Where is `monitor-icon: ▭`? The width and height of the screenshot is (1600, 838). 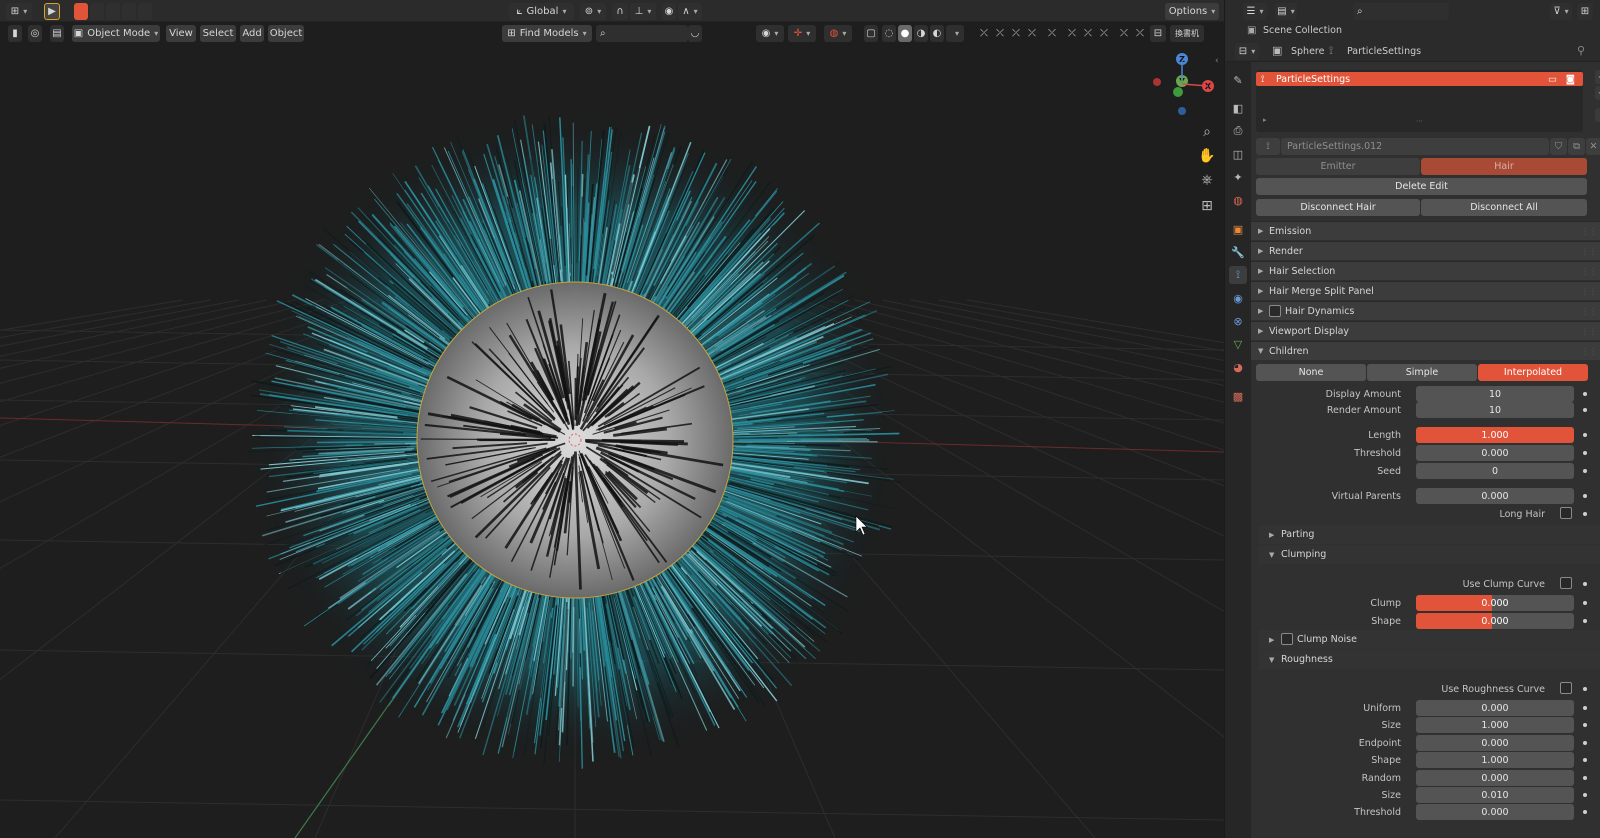
monitor-icon: ▭ is located at coordinates (1552, 79).